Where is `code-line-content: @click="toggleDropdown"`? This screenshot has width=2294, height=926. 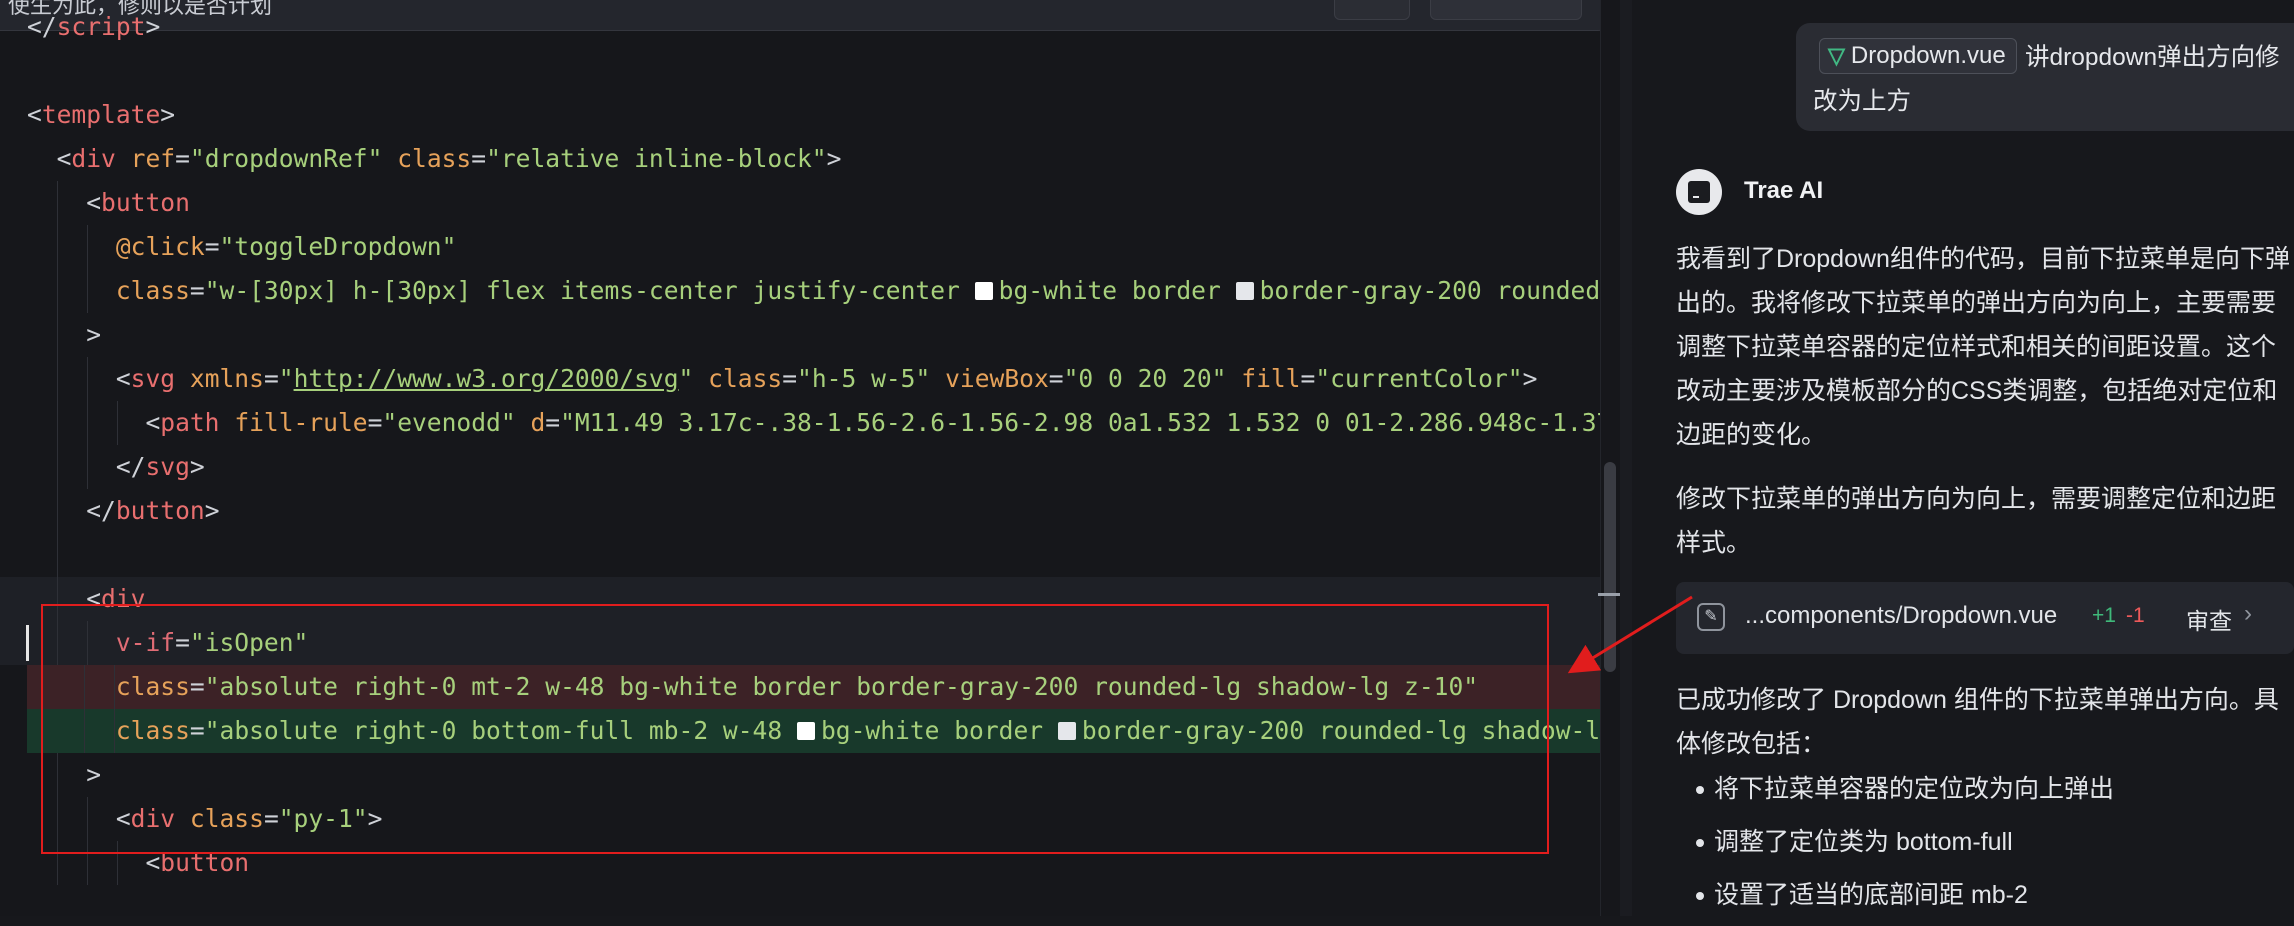 code-line-content: @click="toggleDropdown" is located at coordinates (228, 246).